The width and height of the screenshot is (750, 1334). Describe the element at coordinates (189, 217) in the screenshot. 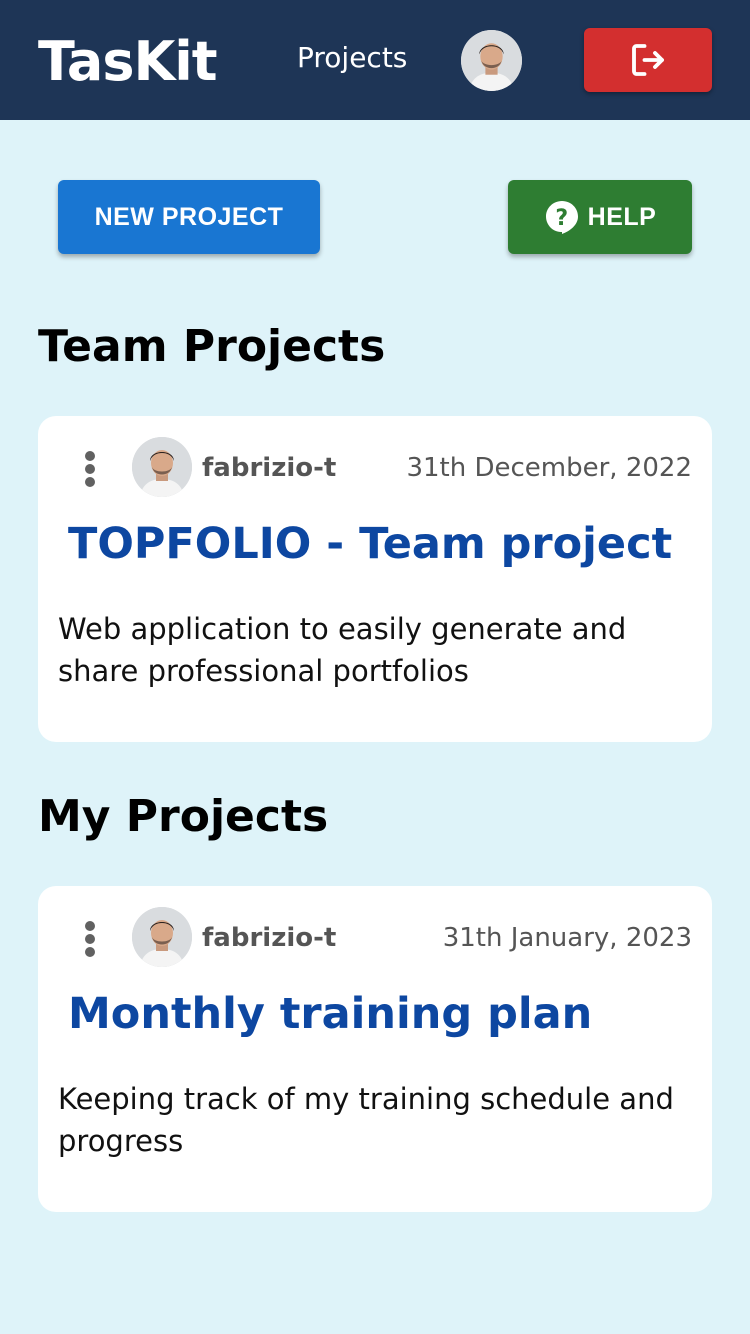

I see `new-project-button: NEW PROJECT` at that location.